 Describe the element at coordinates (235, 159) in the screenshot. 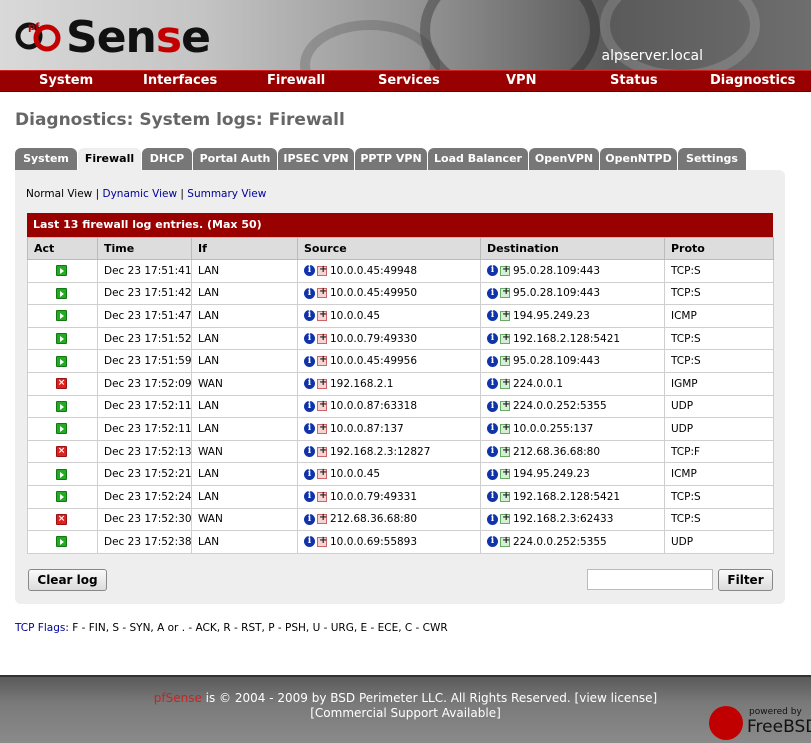

I see `tab-portal-auth: Portal Auth` at that location.